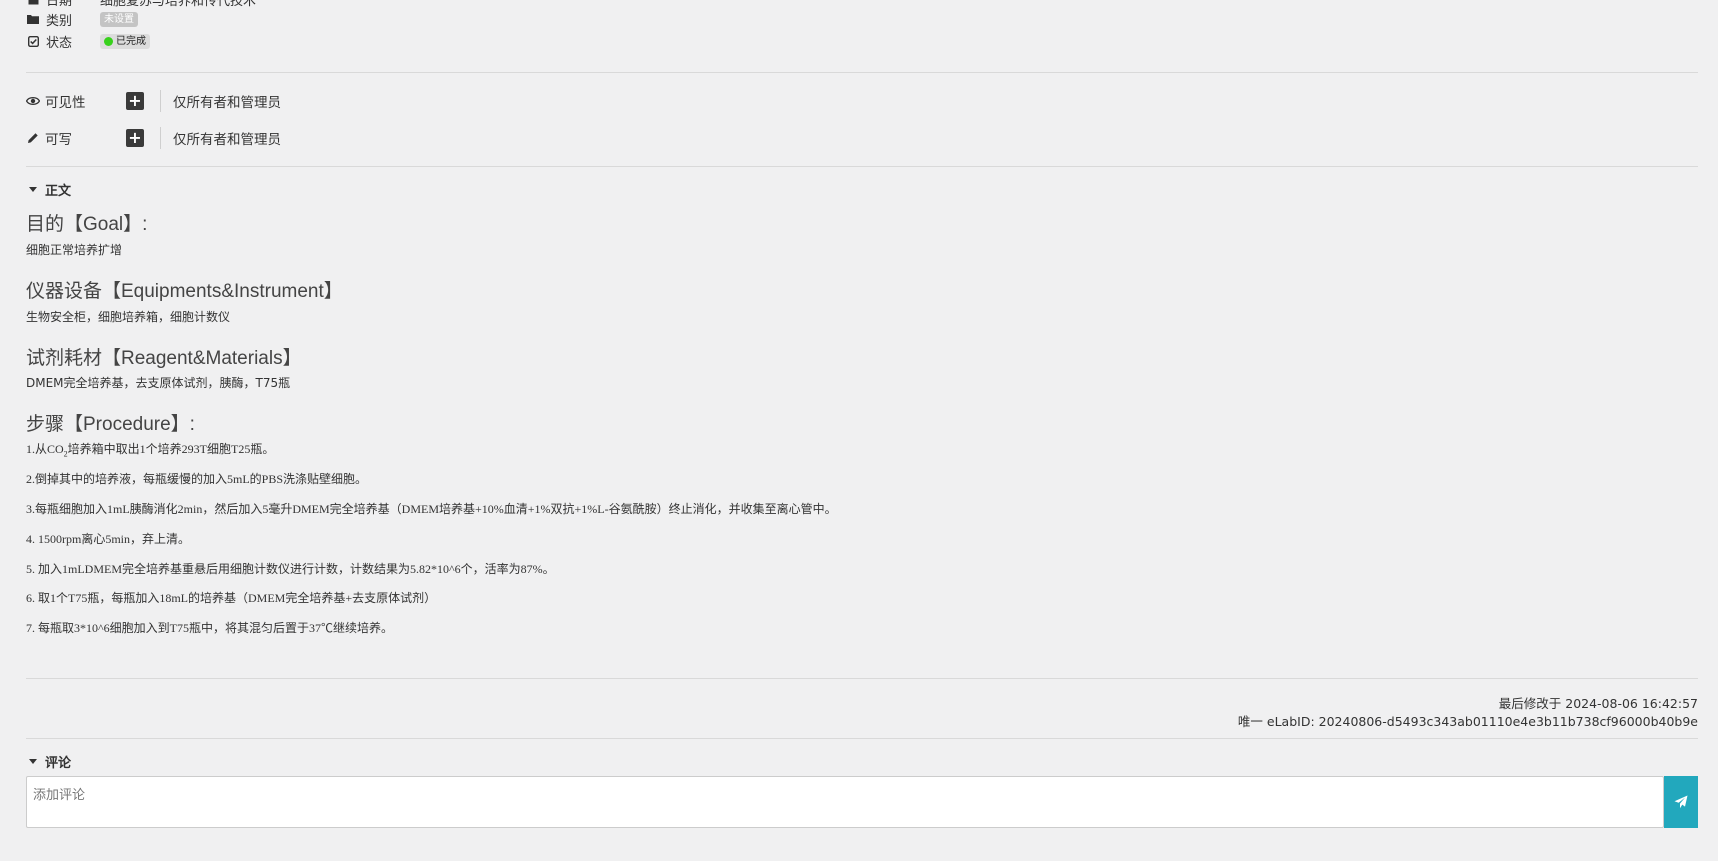 This screenshot has height=861, width=1718. Describe the element at coordinates (65, 103) in the screenshot. I see `visibility-label: 可见性` at that location.